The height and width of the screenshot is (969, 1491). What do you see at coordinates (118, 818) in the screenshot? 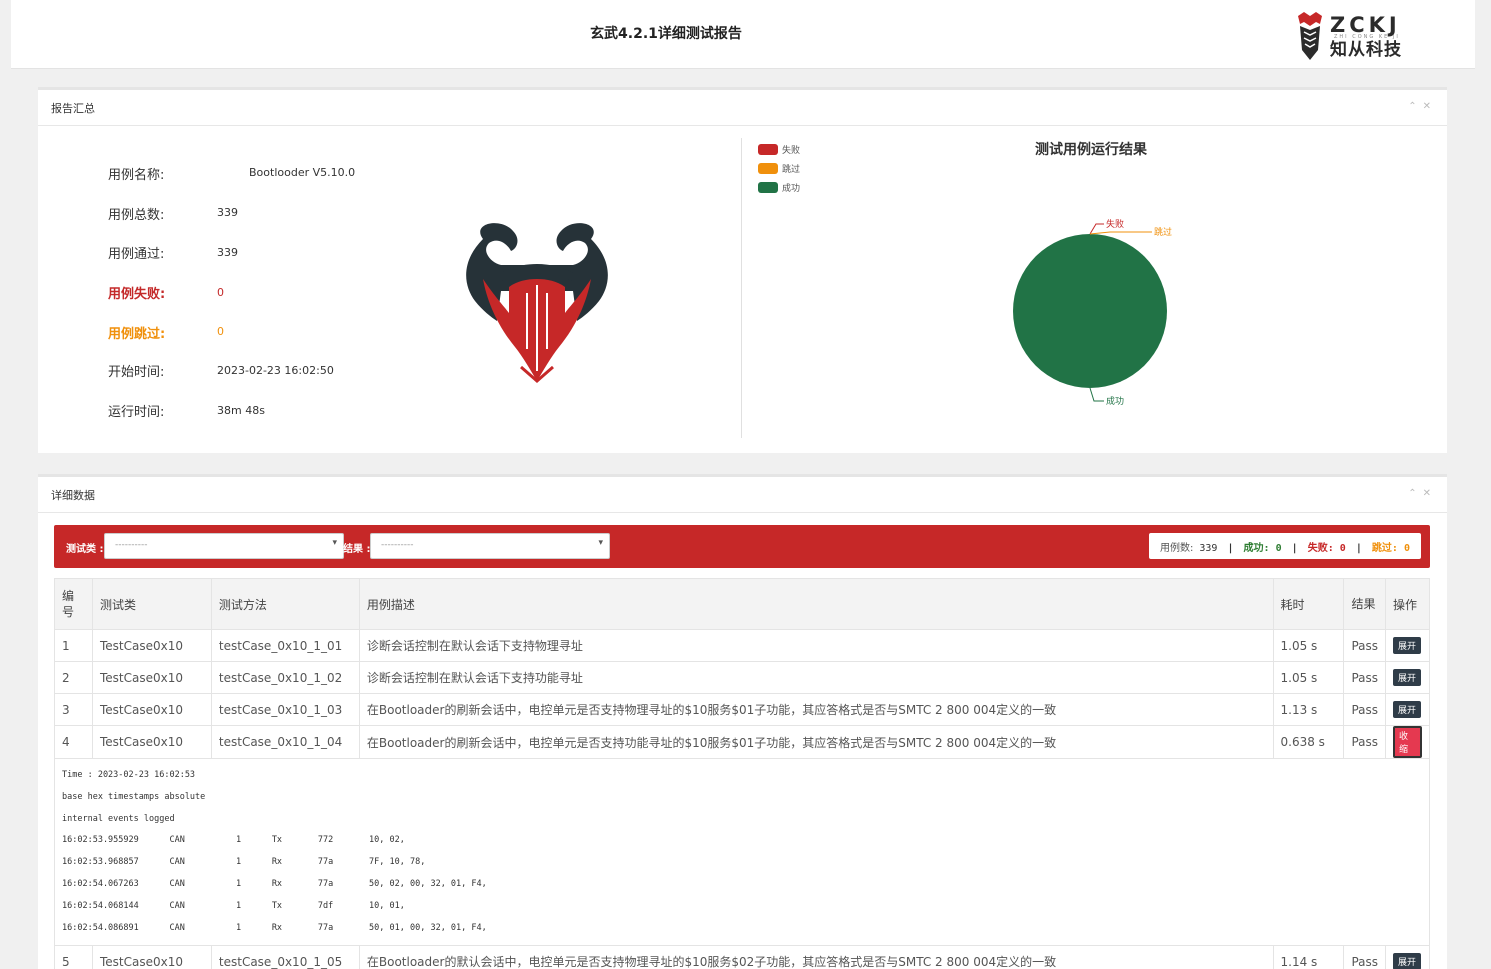
I see `log-line: internal events logged` at bounding box center [118, 818].